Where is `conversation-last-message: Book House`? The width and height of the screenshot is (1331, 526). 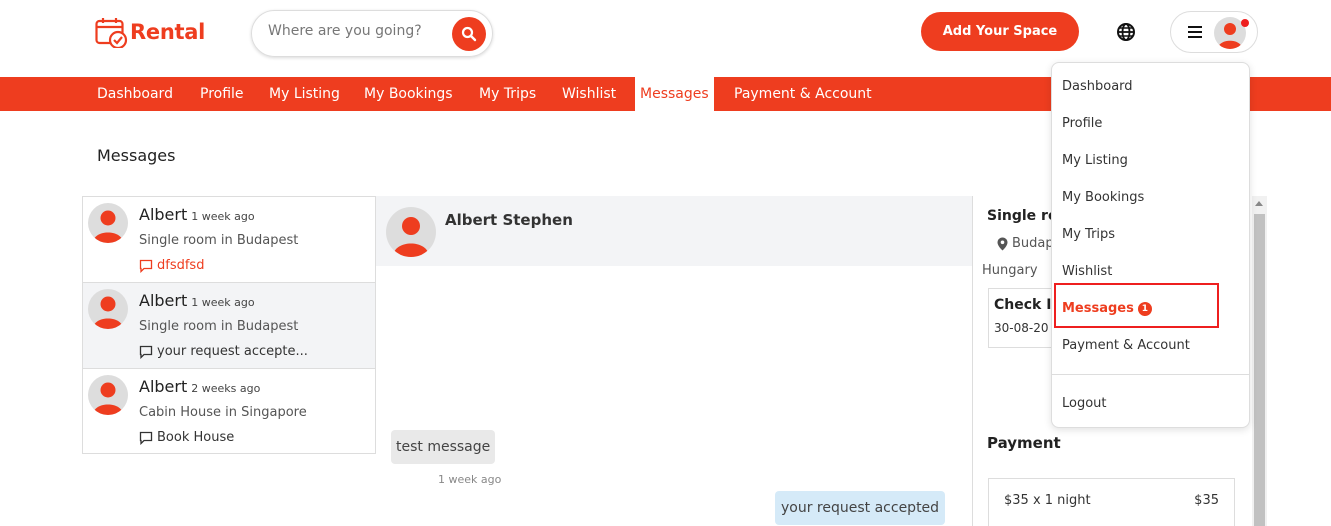
conversation-last-message: Book House is located at coordinates (229, 437).